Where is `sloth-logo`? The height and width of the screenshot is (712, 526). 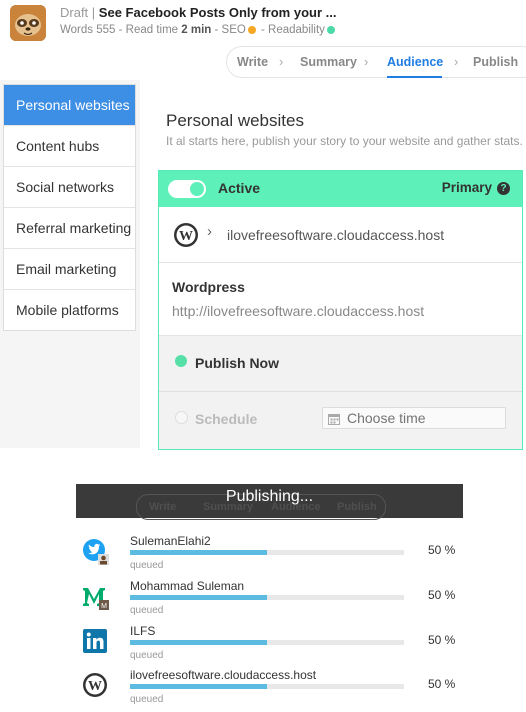
sloth-logo is located at coordinates (28, 23).